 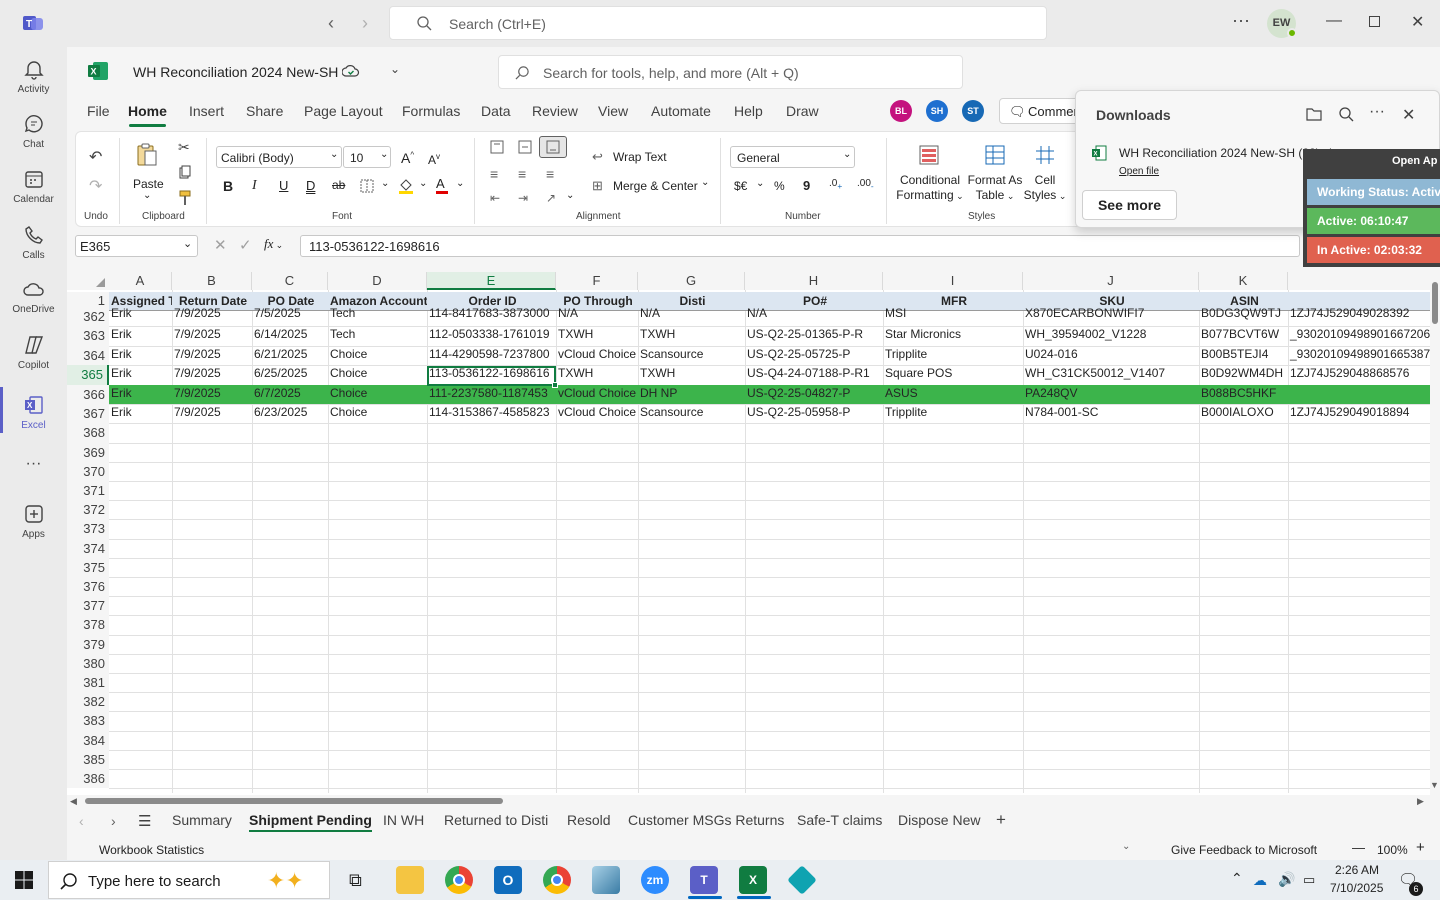 What do you see at coordinates (613, 111) in the screenshot?
I see `tab-view: View` at bounding box center [613, 111].